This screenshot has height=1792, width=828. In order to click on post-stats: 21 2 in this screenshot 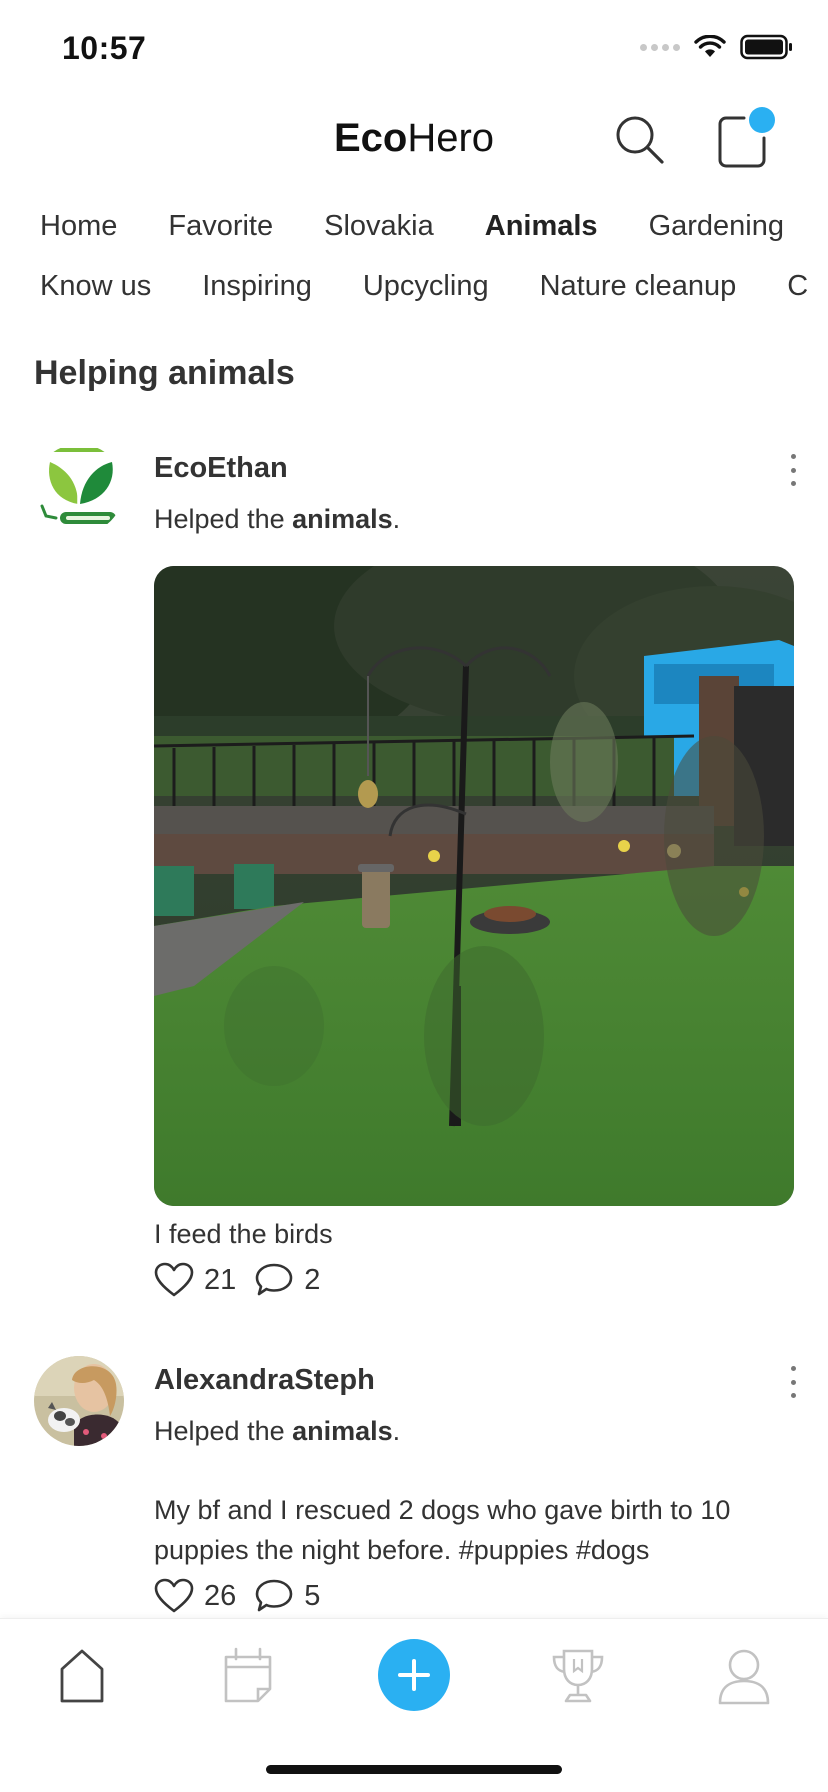, I will do `click(246, 1280)`.